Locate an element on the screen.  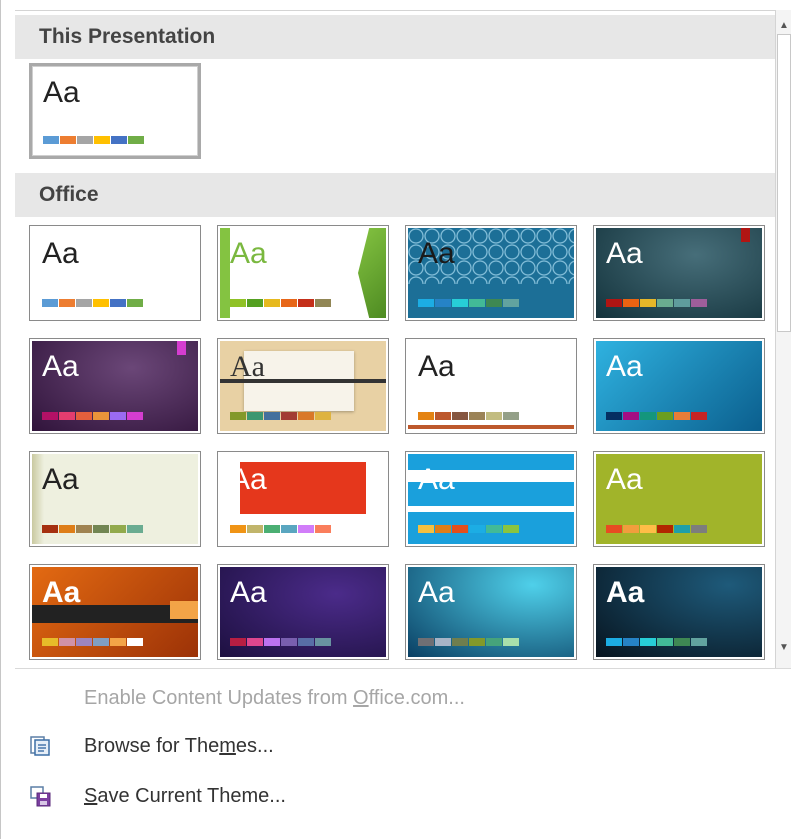
theme-thumbnail-frame: Aa is located at coordinates (115, 612).